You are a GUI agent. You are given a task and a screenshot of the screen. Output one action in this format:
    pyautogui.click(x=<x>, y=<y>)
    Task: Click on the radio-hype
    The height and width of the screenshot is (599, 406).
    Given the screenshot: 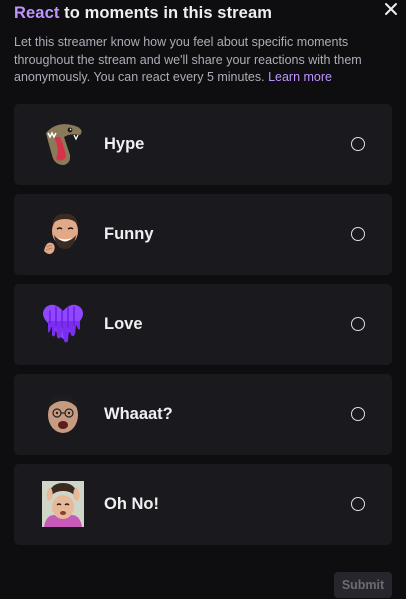 What is the action you would take?
    pyautogui.click(x=358, y=144)
    